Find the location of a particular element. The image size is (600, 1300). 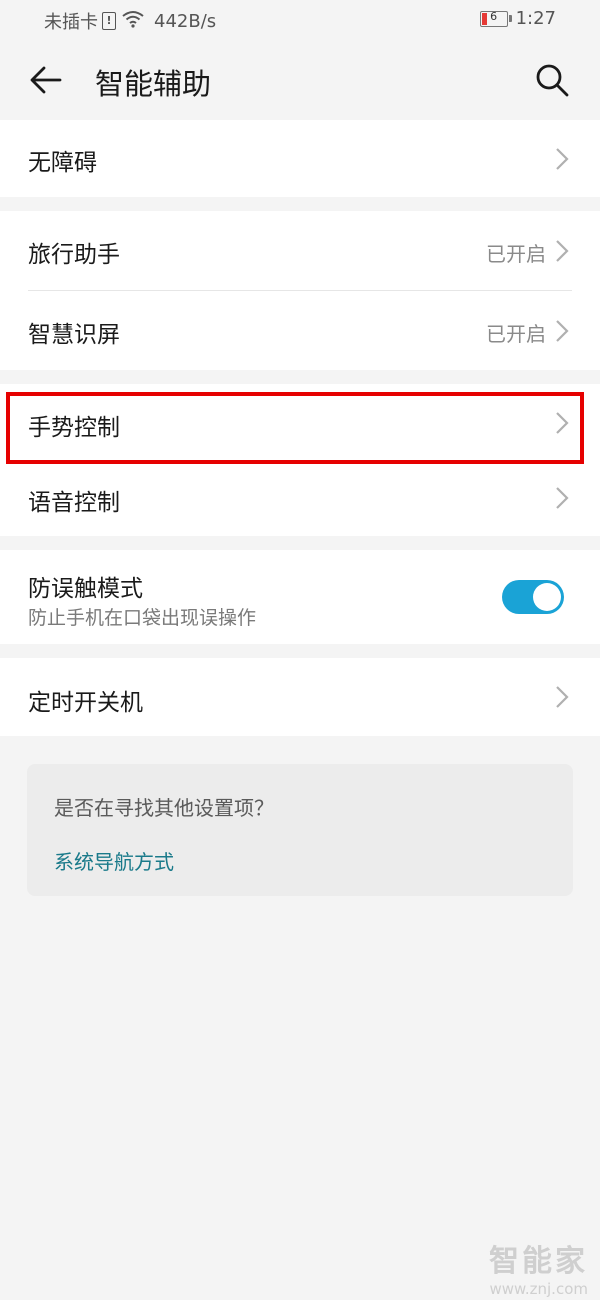

travel-assistant-label: 旅行助手 is located at coordinates (74, 255).